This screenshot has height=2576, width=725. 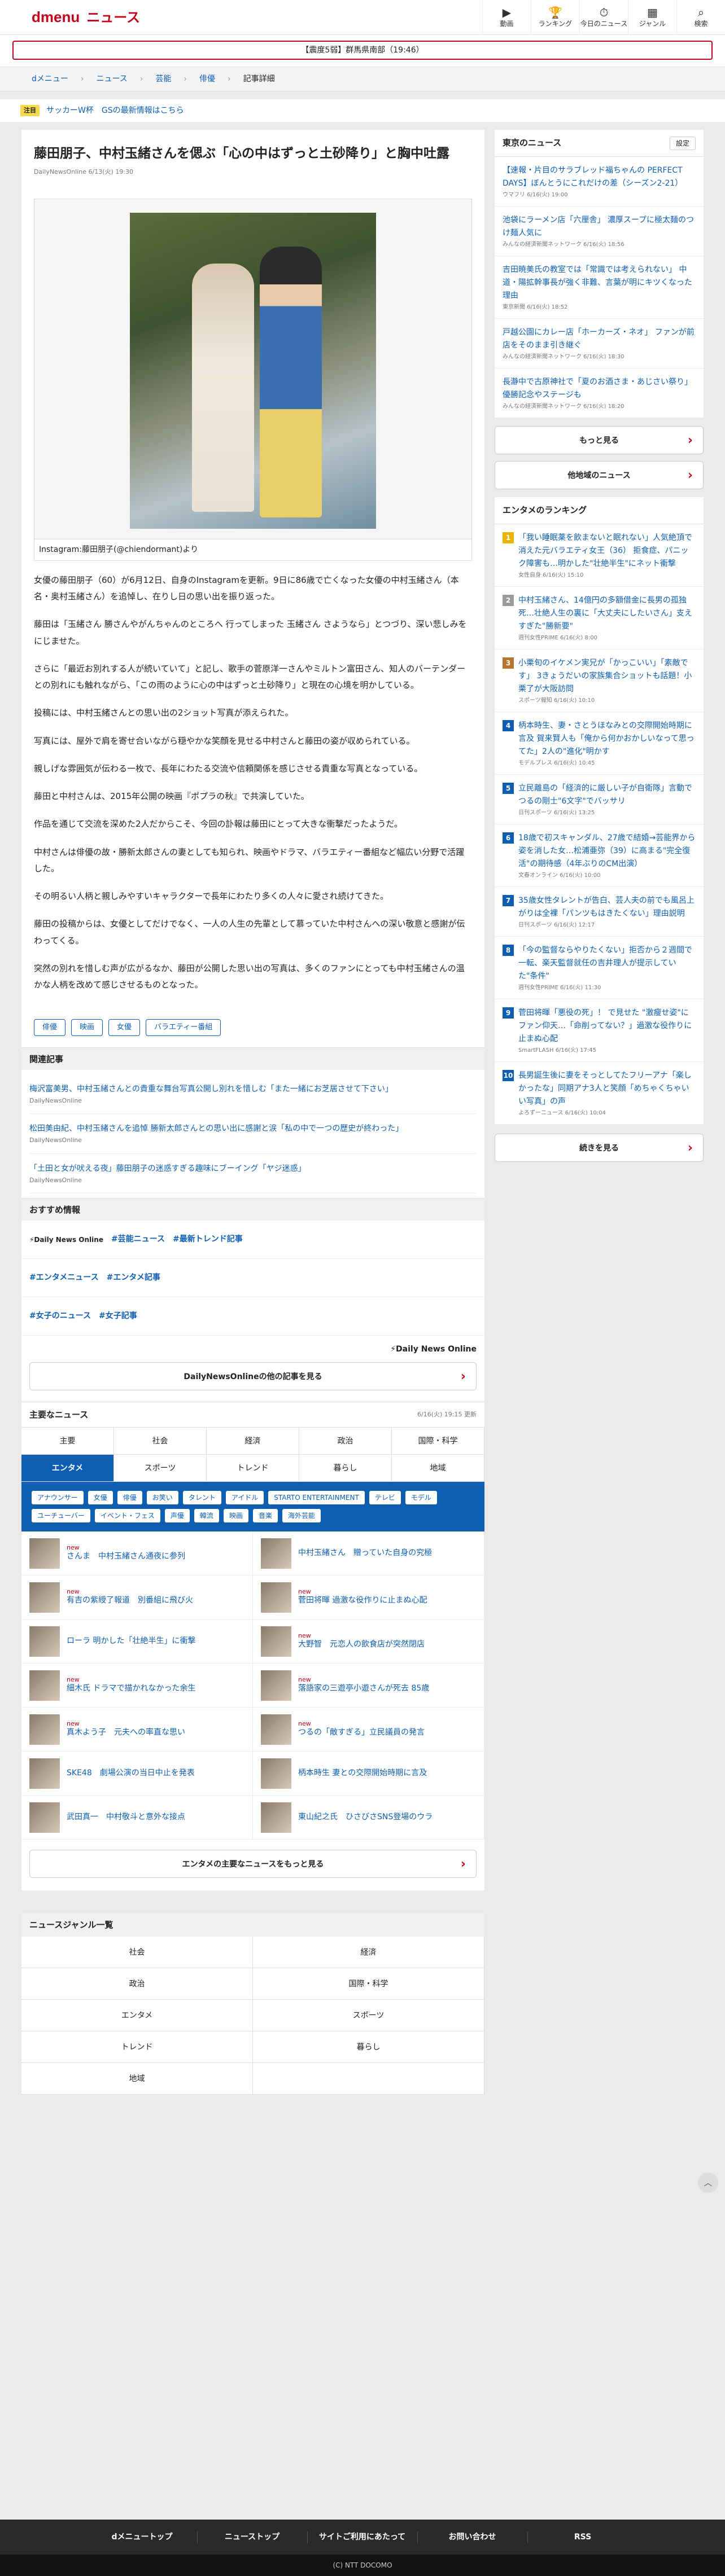 What do you see at coordinates (124, 1027) in the screenshot?
I see `article-tag: 女優` at bounding box center [124, 1027].